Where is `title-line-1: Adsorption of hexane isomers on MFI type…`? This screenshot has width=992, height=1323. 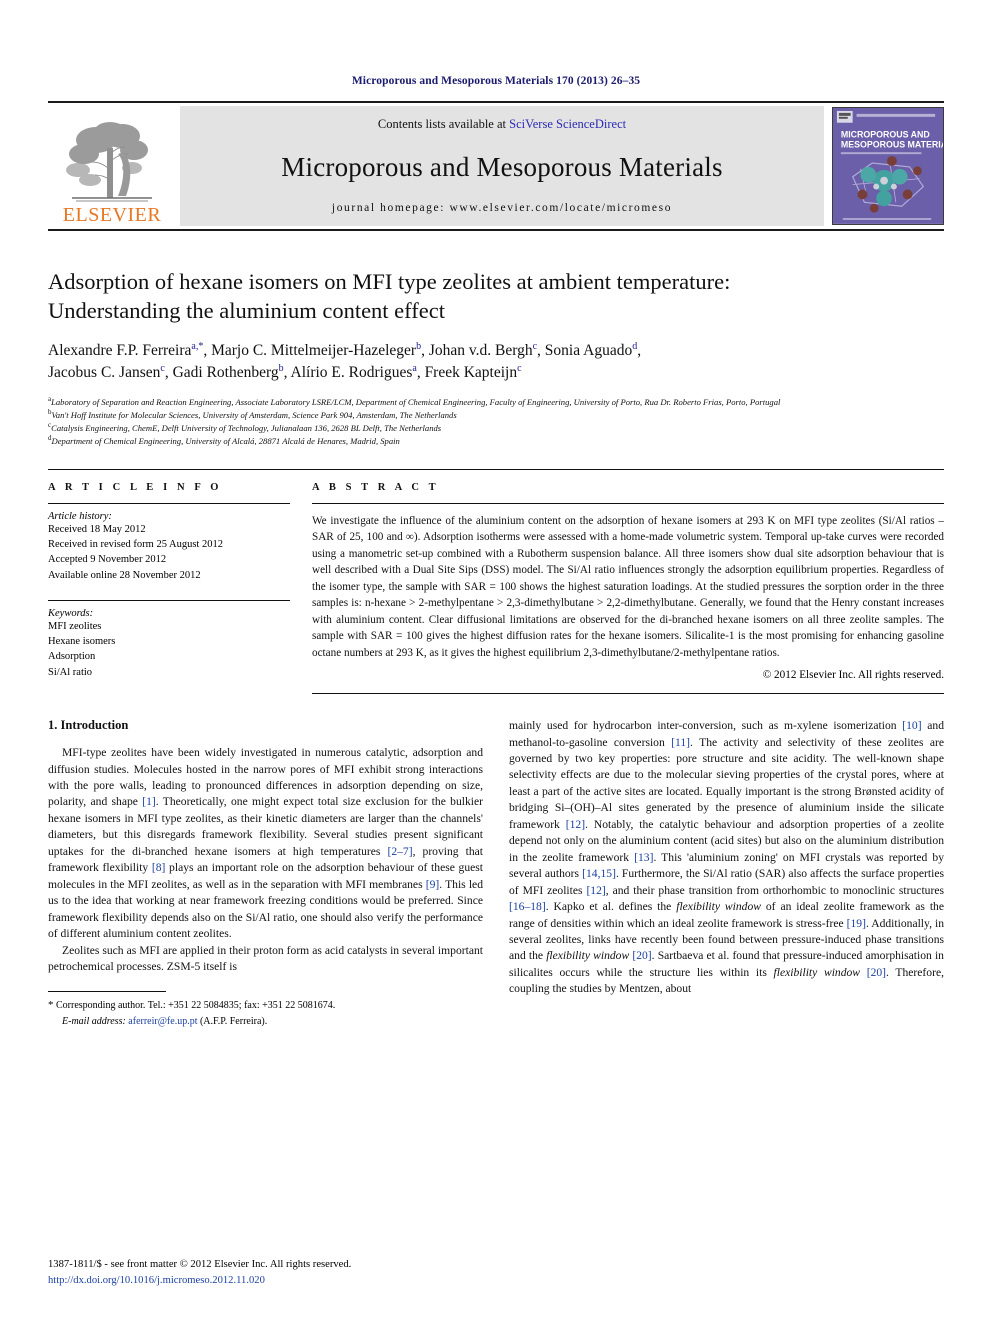
title-line-1: Adsorption of hexane isomers on MFI type… is located at coordinates (389, 281).